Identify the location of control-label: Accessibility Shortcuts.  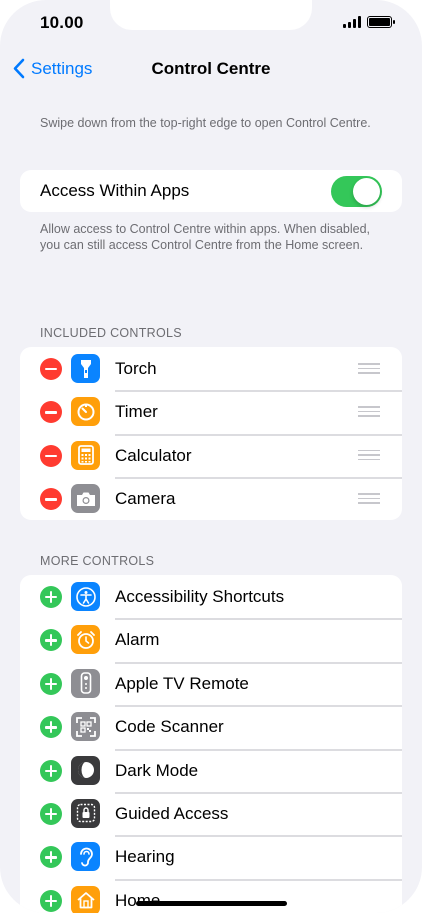
(200, 596).